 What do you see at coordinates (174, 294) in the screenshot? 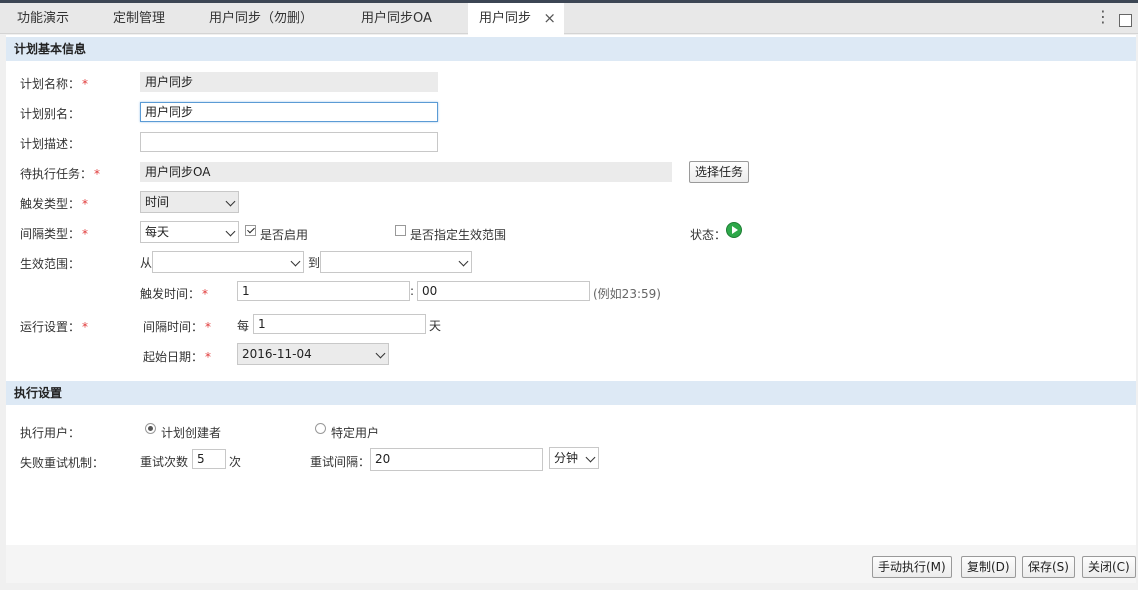
I see `trigger-time-label: 触发时间： *` at bounding box center [174, 294].